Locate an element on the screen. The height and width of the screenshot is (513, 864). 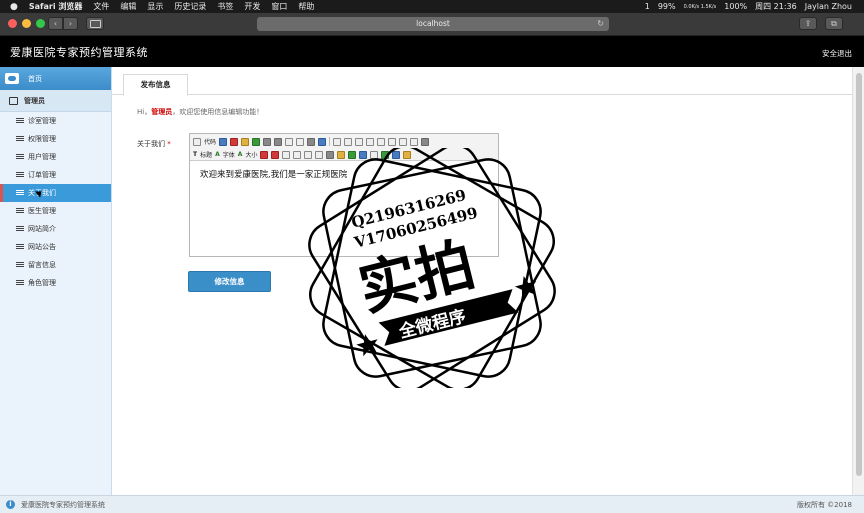
search-icon is located at coordinates (223, 141).